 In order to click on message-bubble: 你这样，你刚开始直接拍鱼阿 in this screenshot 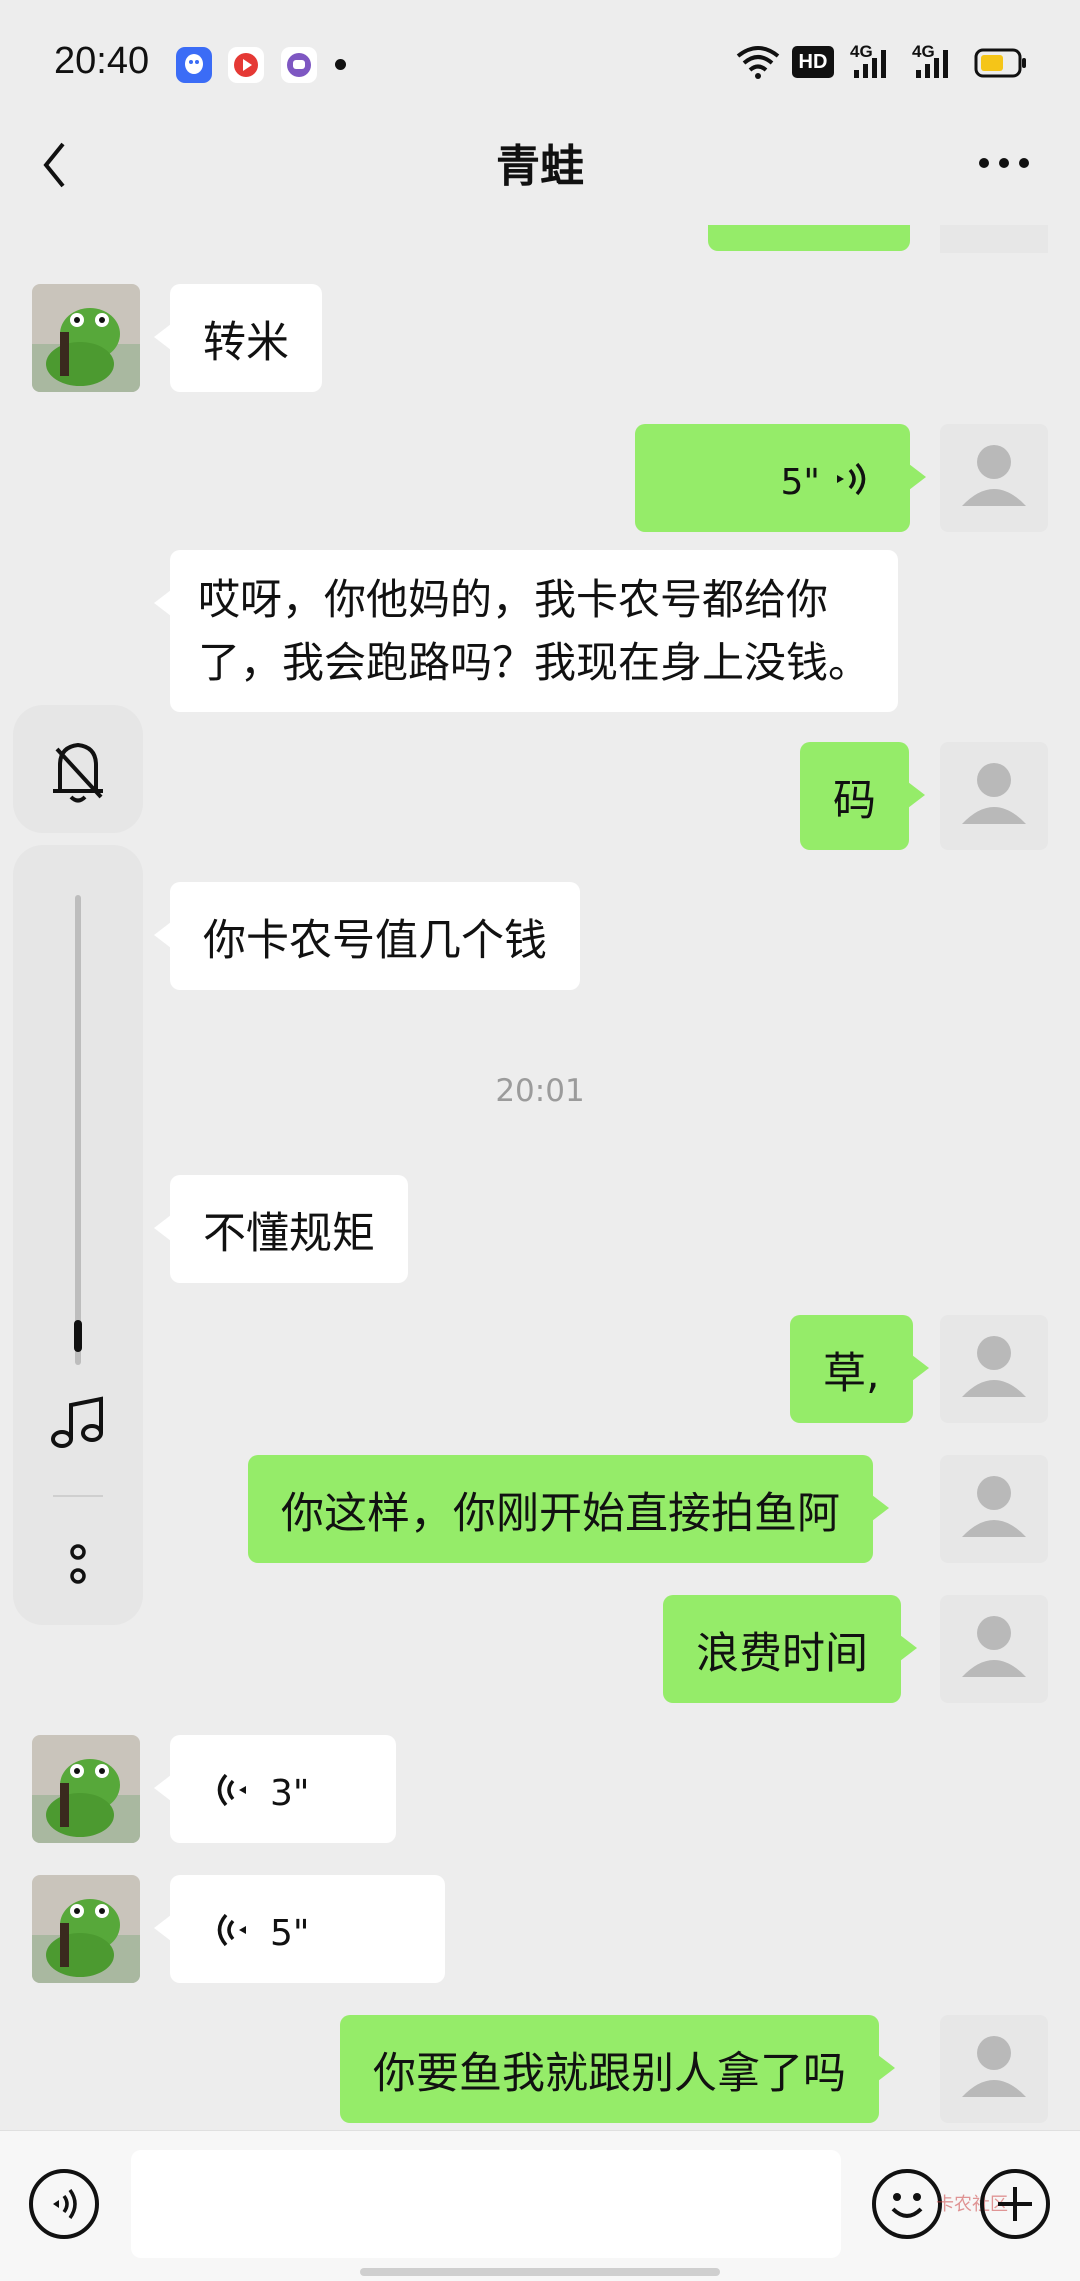, I will do `click(568, 1509)`.